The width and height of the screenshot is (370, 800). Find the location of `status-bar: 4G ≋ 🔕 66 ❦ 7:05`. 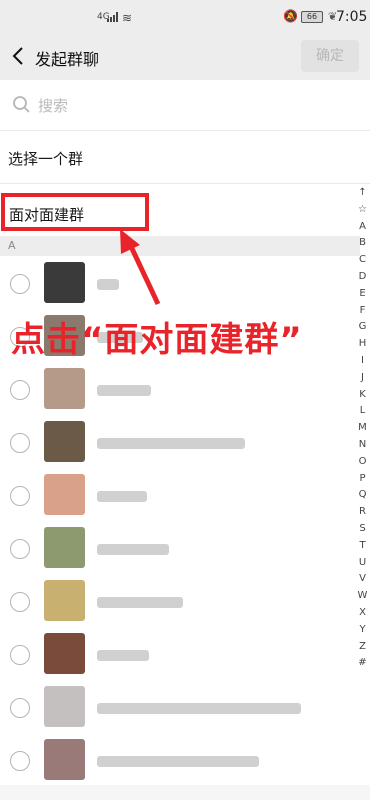

status-bar: 4G ≋ 🔕 66 ❦ 7:05 is located at coordinates (185, 17).